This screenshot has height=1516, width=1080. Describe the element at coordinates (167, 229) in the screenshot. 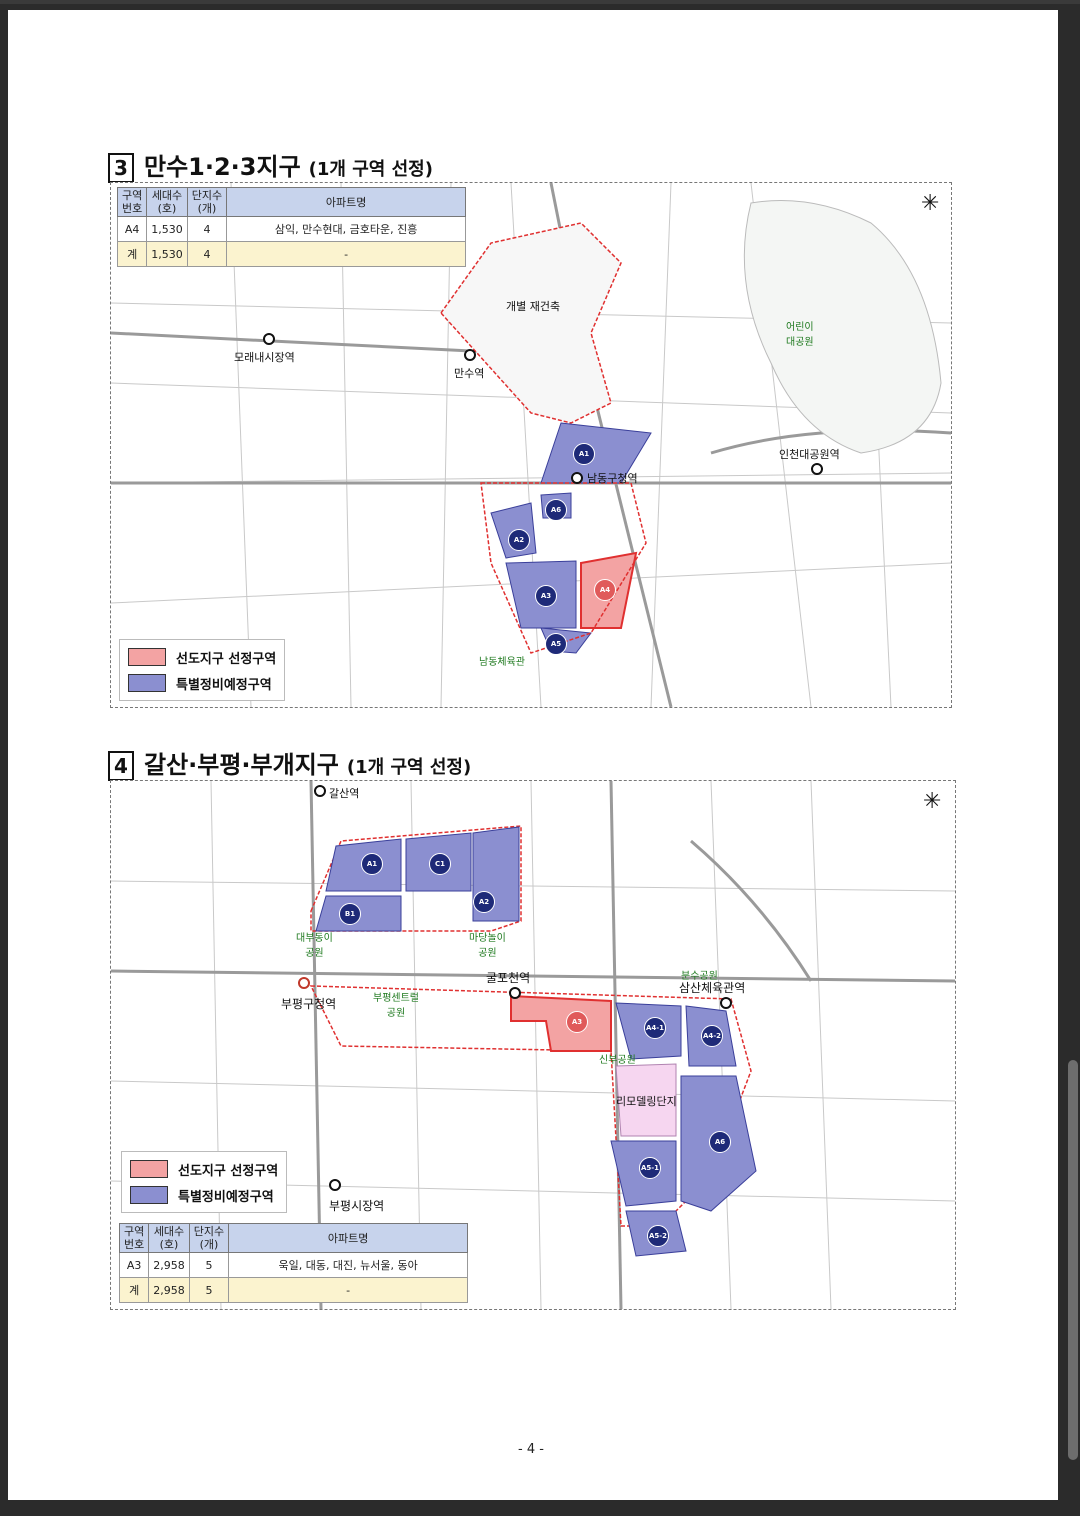

I see `cell-households: 1,530` at that location.